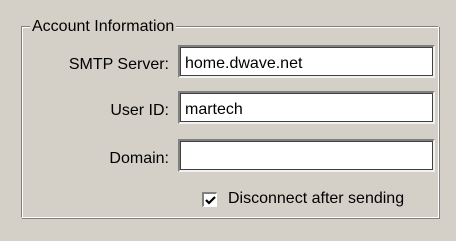 This screenshot has width=456, height=241. I want to click on user-id-input, so click(306, 107).